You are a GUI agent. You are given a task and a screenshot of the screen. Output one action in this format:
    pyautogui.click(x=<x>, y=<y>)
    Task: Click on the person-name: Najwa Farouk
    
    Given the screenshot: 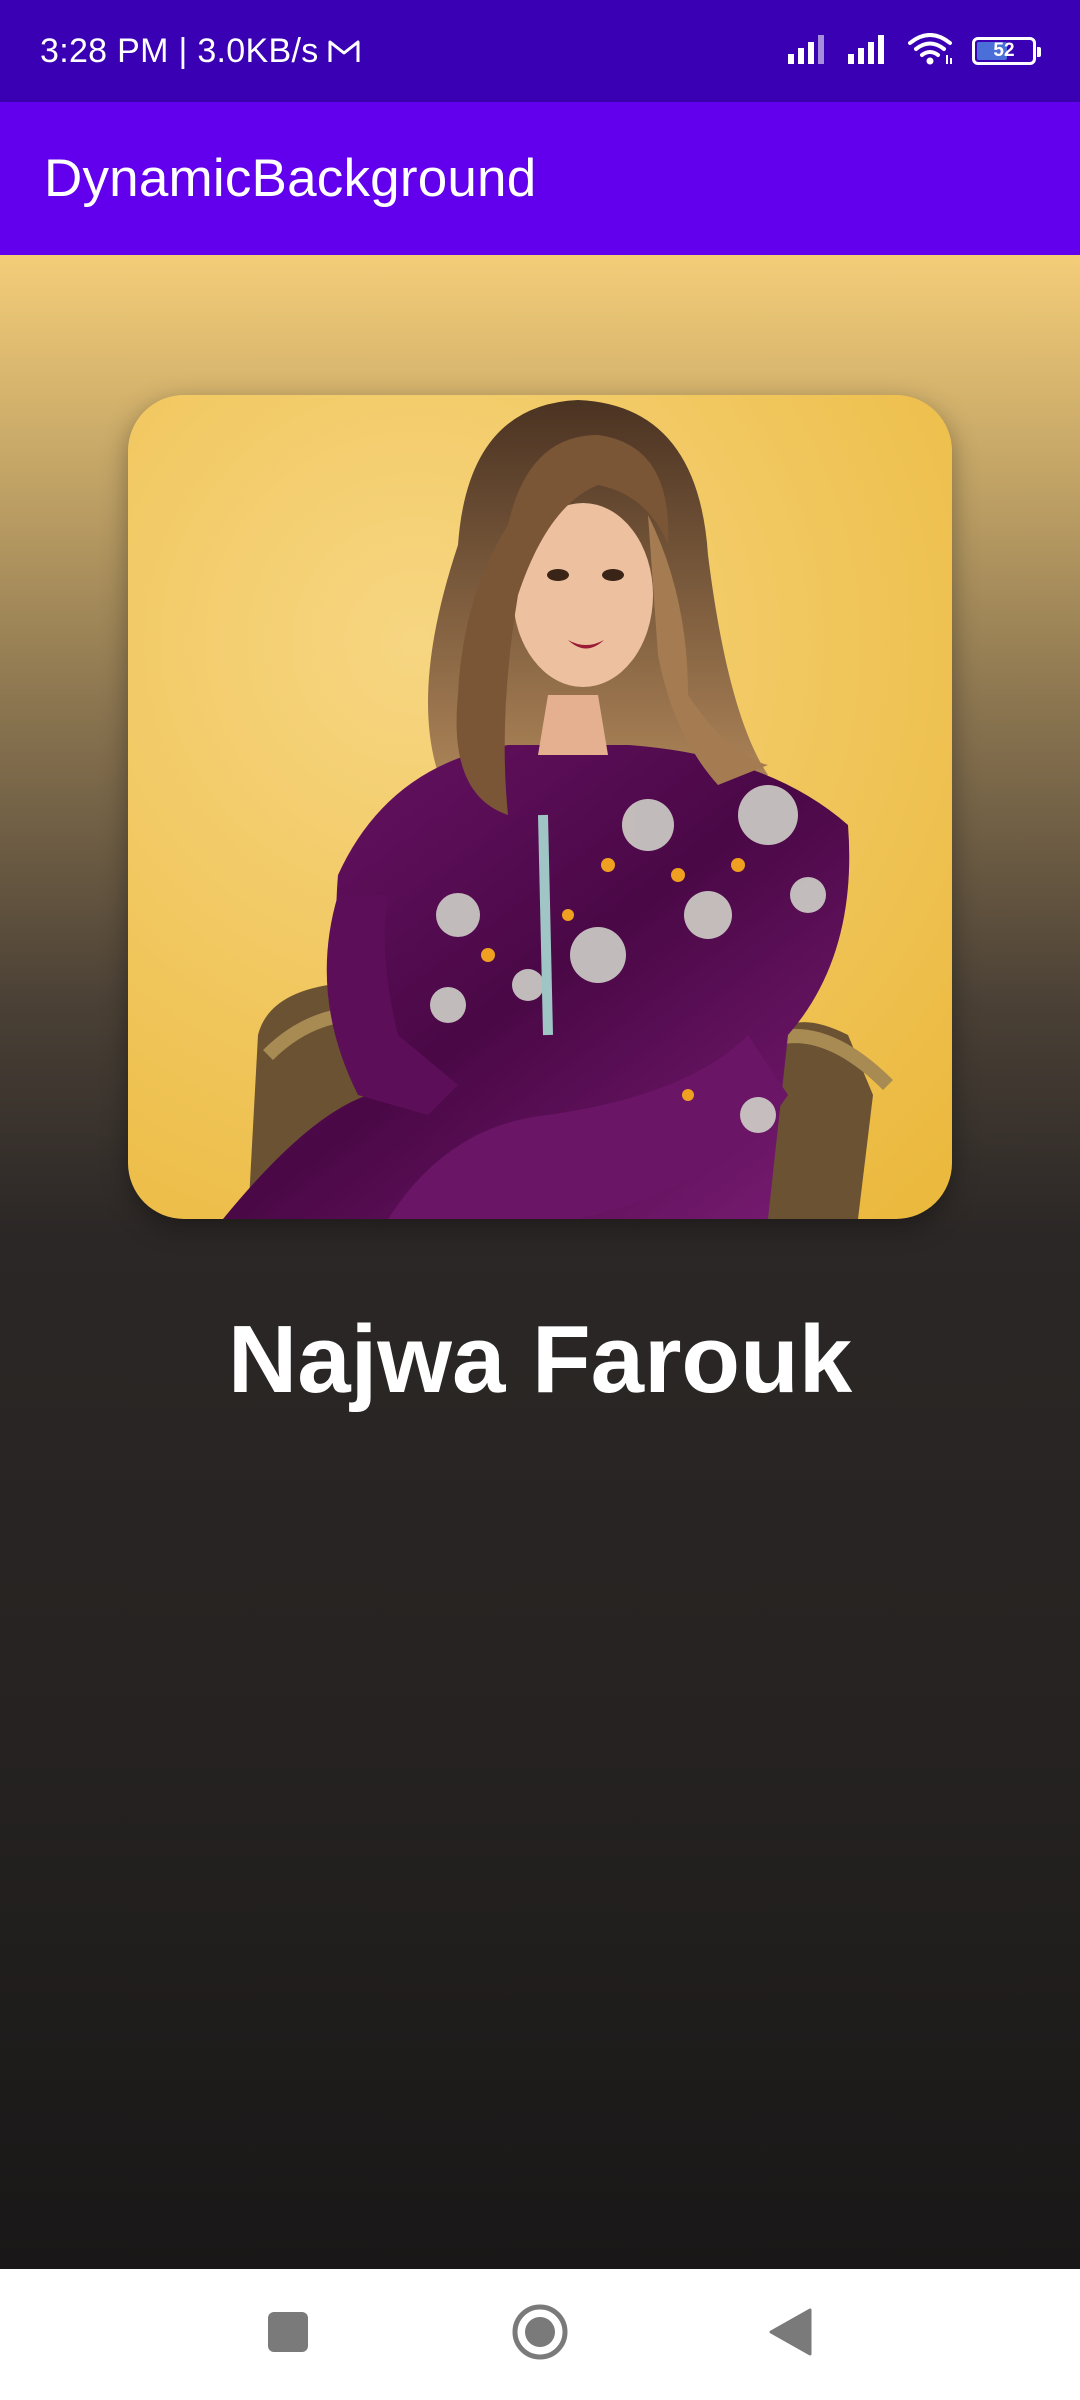 What is the action you would take?
    pyautogui.click(x=540, y=1359)
    